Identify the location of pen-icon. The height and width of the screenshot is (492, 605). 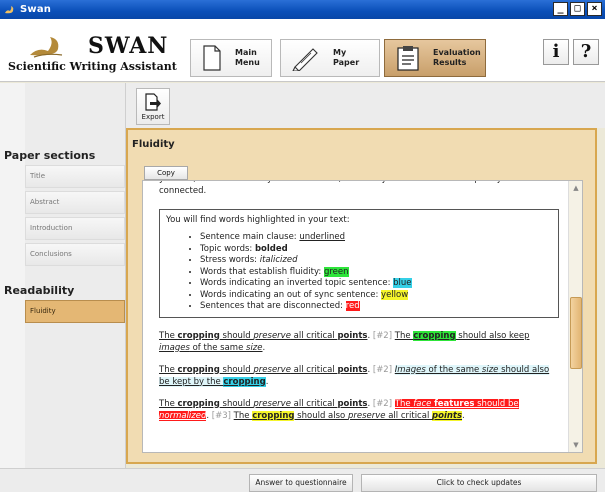
(305, 59).